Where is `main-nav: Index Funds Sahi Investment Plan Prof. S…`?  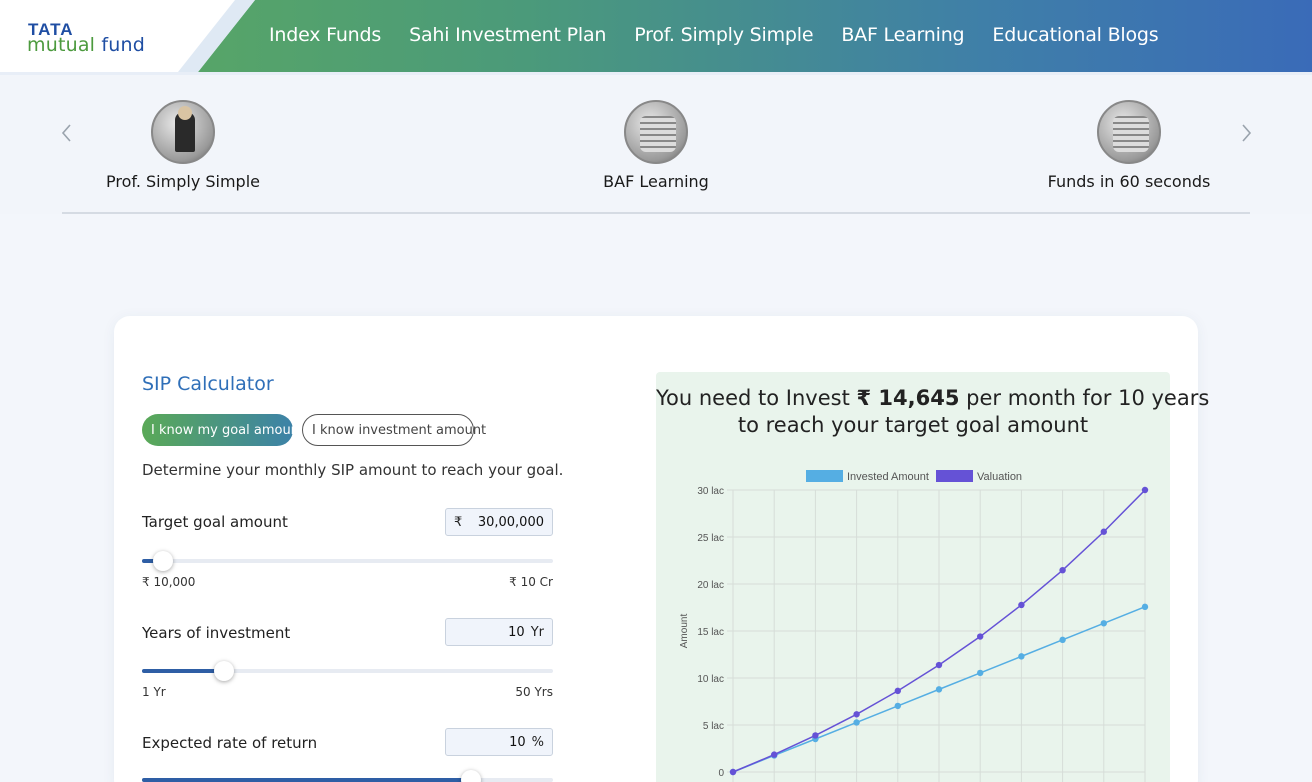 main-nav: Index Funds Sahi Investment Plan Prof. S… is located at coordinates (714, 35).